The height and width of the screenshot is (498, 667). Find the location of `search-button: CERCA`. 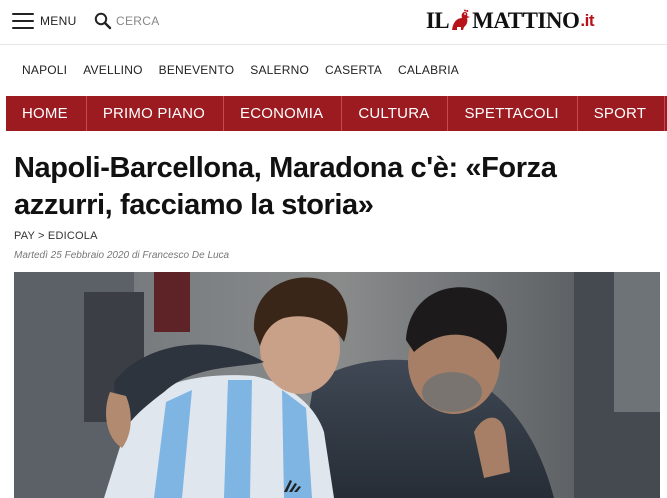

search-button: CERCA is located at coordinates (127, 21).